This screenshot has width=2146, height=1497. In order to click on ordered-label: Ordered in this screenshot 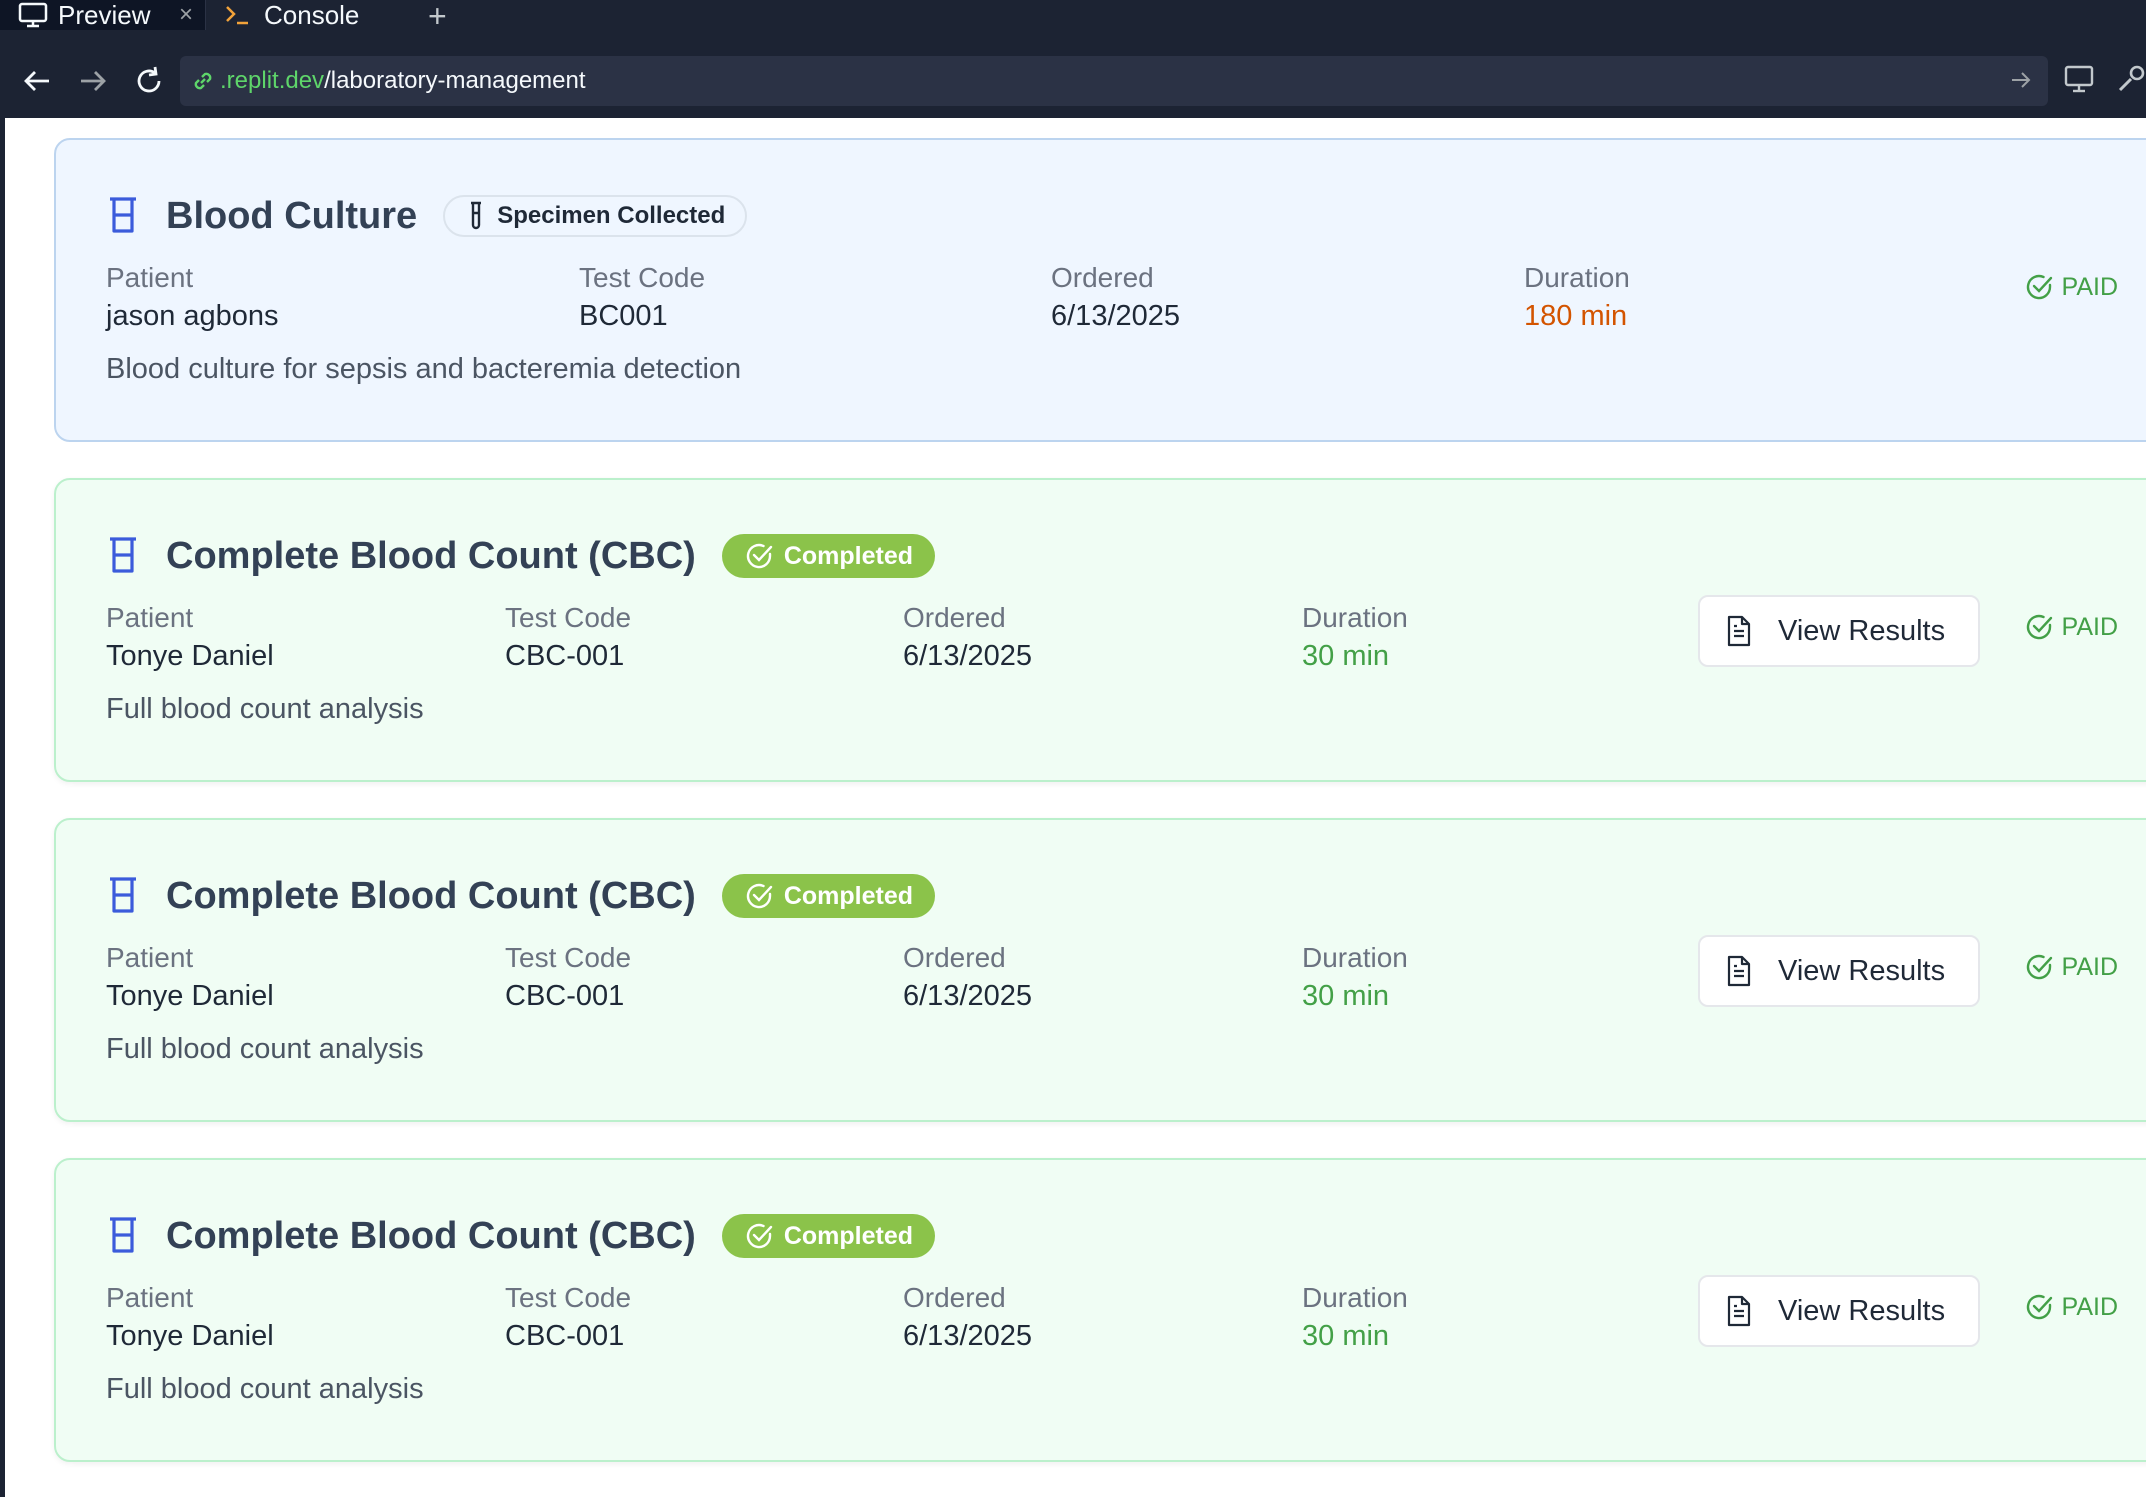, I will do `click(954, 1297)`.